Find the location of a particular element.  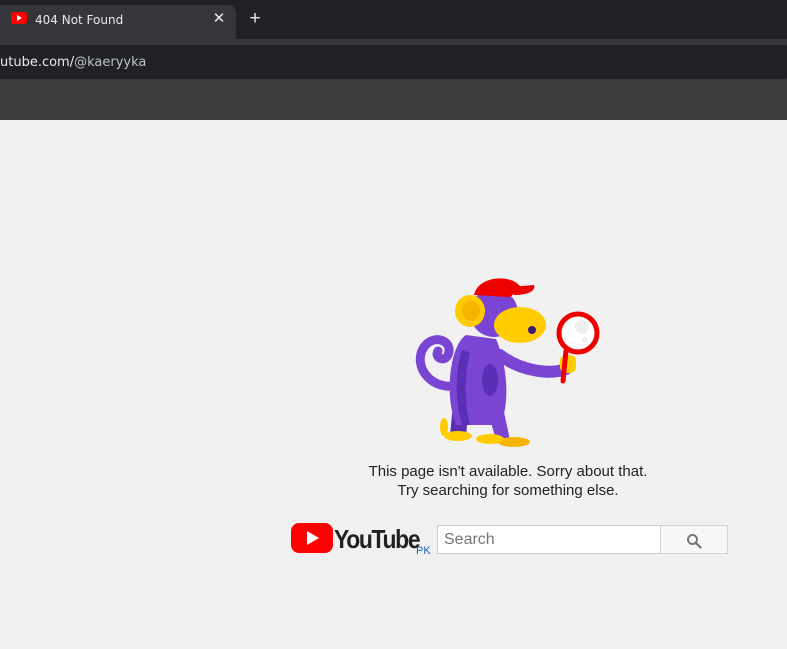

browser-tab: 404 Not Found ✕ is located at coordinates (118, 22).